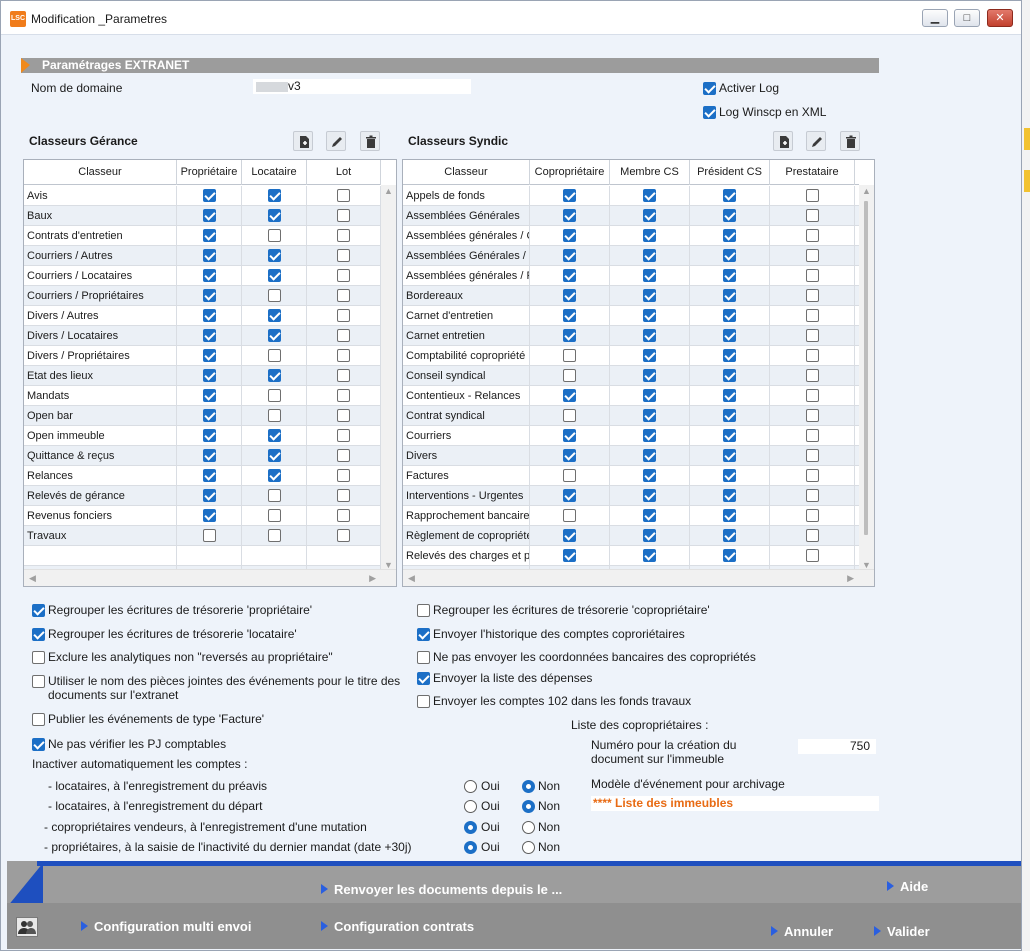  Describe the element at coordinates (631, 376) in the screenshot. I see `table-row: Conseil syndical` at that location.